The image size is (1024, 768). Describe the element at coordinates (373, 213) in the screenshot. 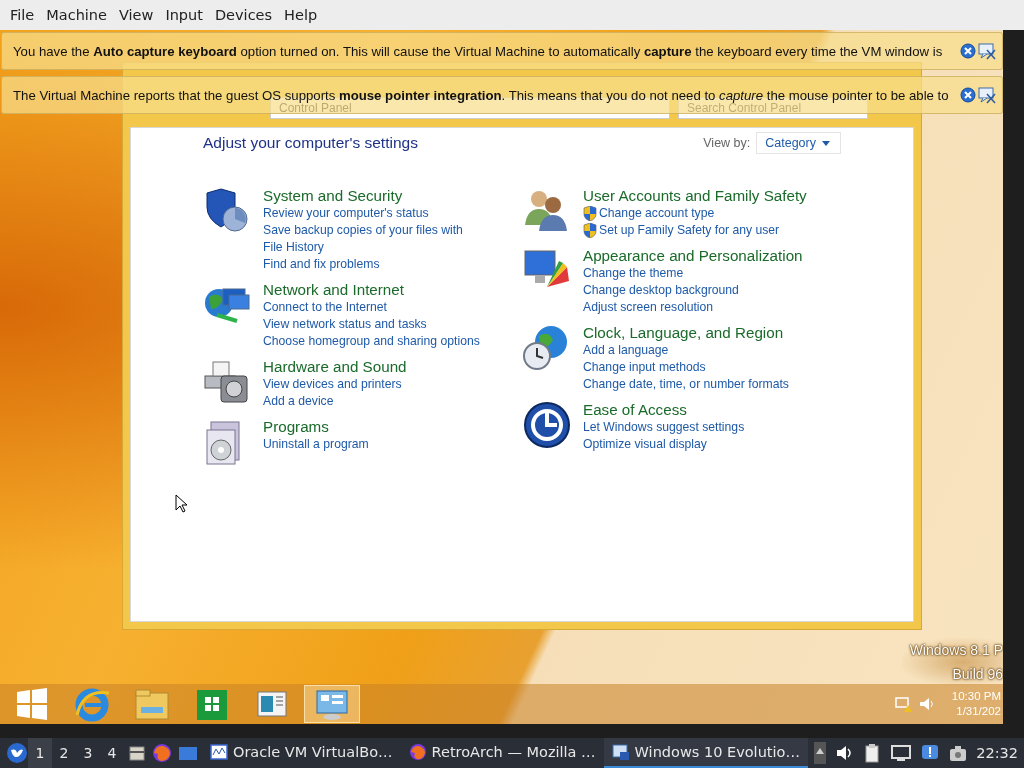

I see `category-link: Review your computer's status` at that location.